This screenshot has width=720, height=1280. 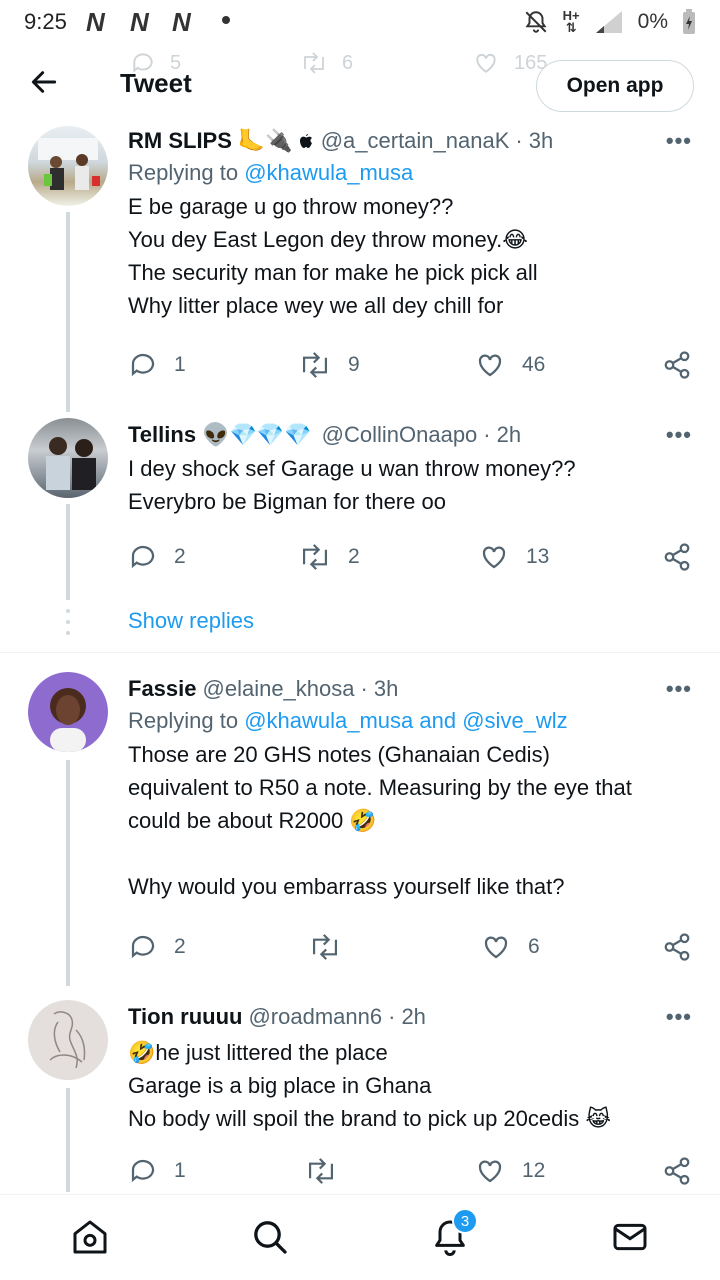 I want to click on like-count: 12, so click(x=534, y=1170).